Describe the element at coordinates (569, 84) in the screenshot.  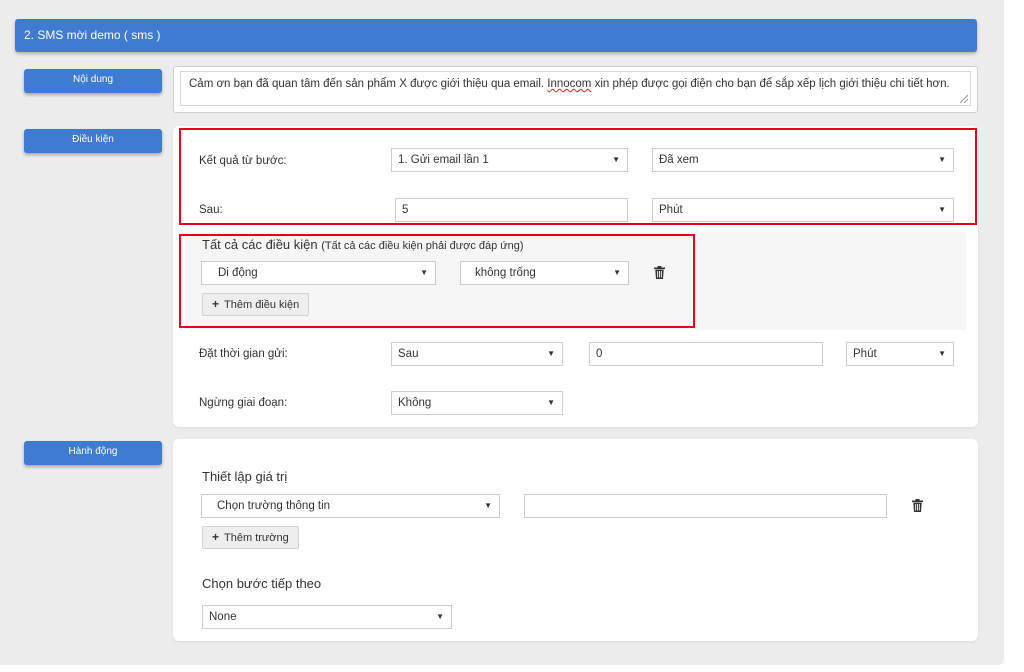
I see `misspelled-word: Innocom` at that location.